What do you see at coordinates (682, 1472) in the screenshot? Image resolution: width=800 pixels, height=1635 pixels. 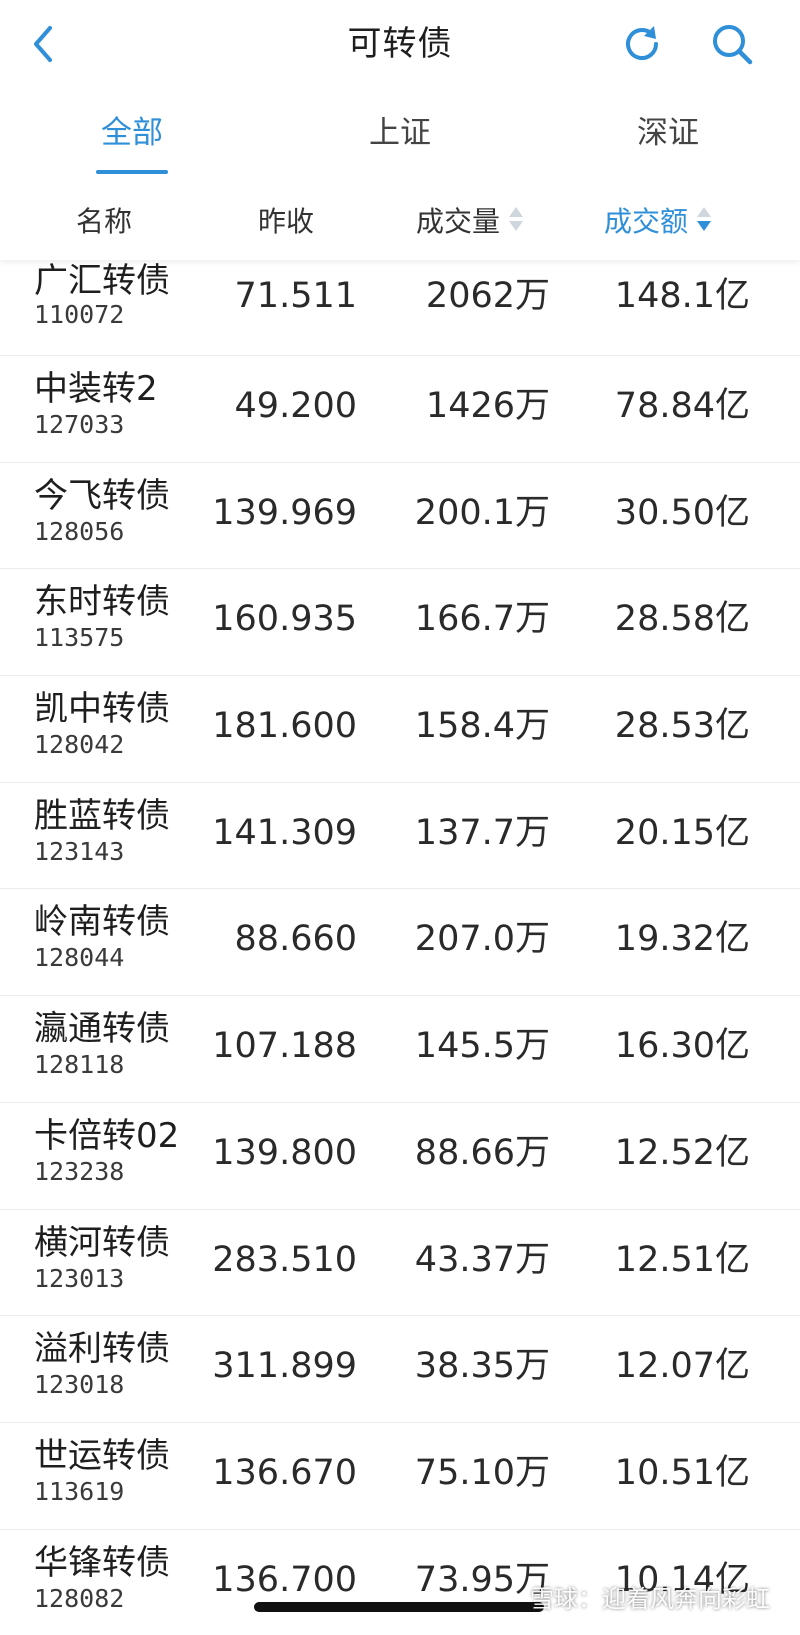 I see `trade-amount: 10.51亿` at bounding box center [682, 1472].